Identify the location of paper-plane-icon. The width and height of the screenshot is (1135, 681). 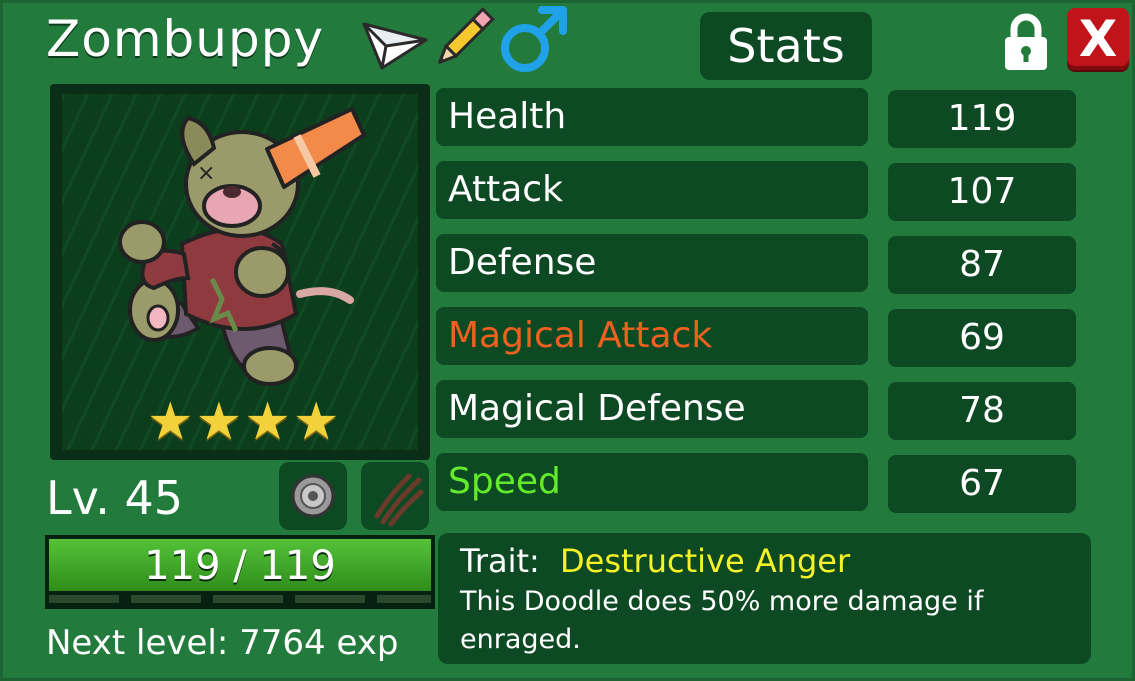
(395, 40).